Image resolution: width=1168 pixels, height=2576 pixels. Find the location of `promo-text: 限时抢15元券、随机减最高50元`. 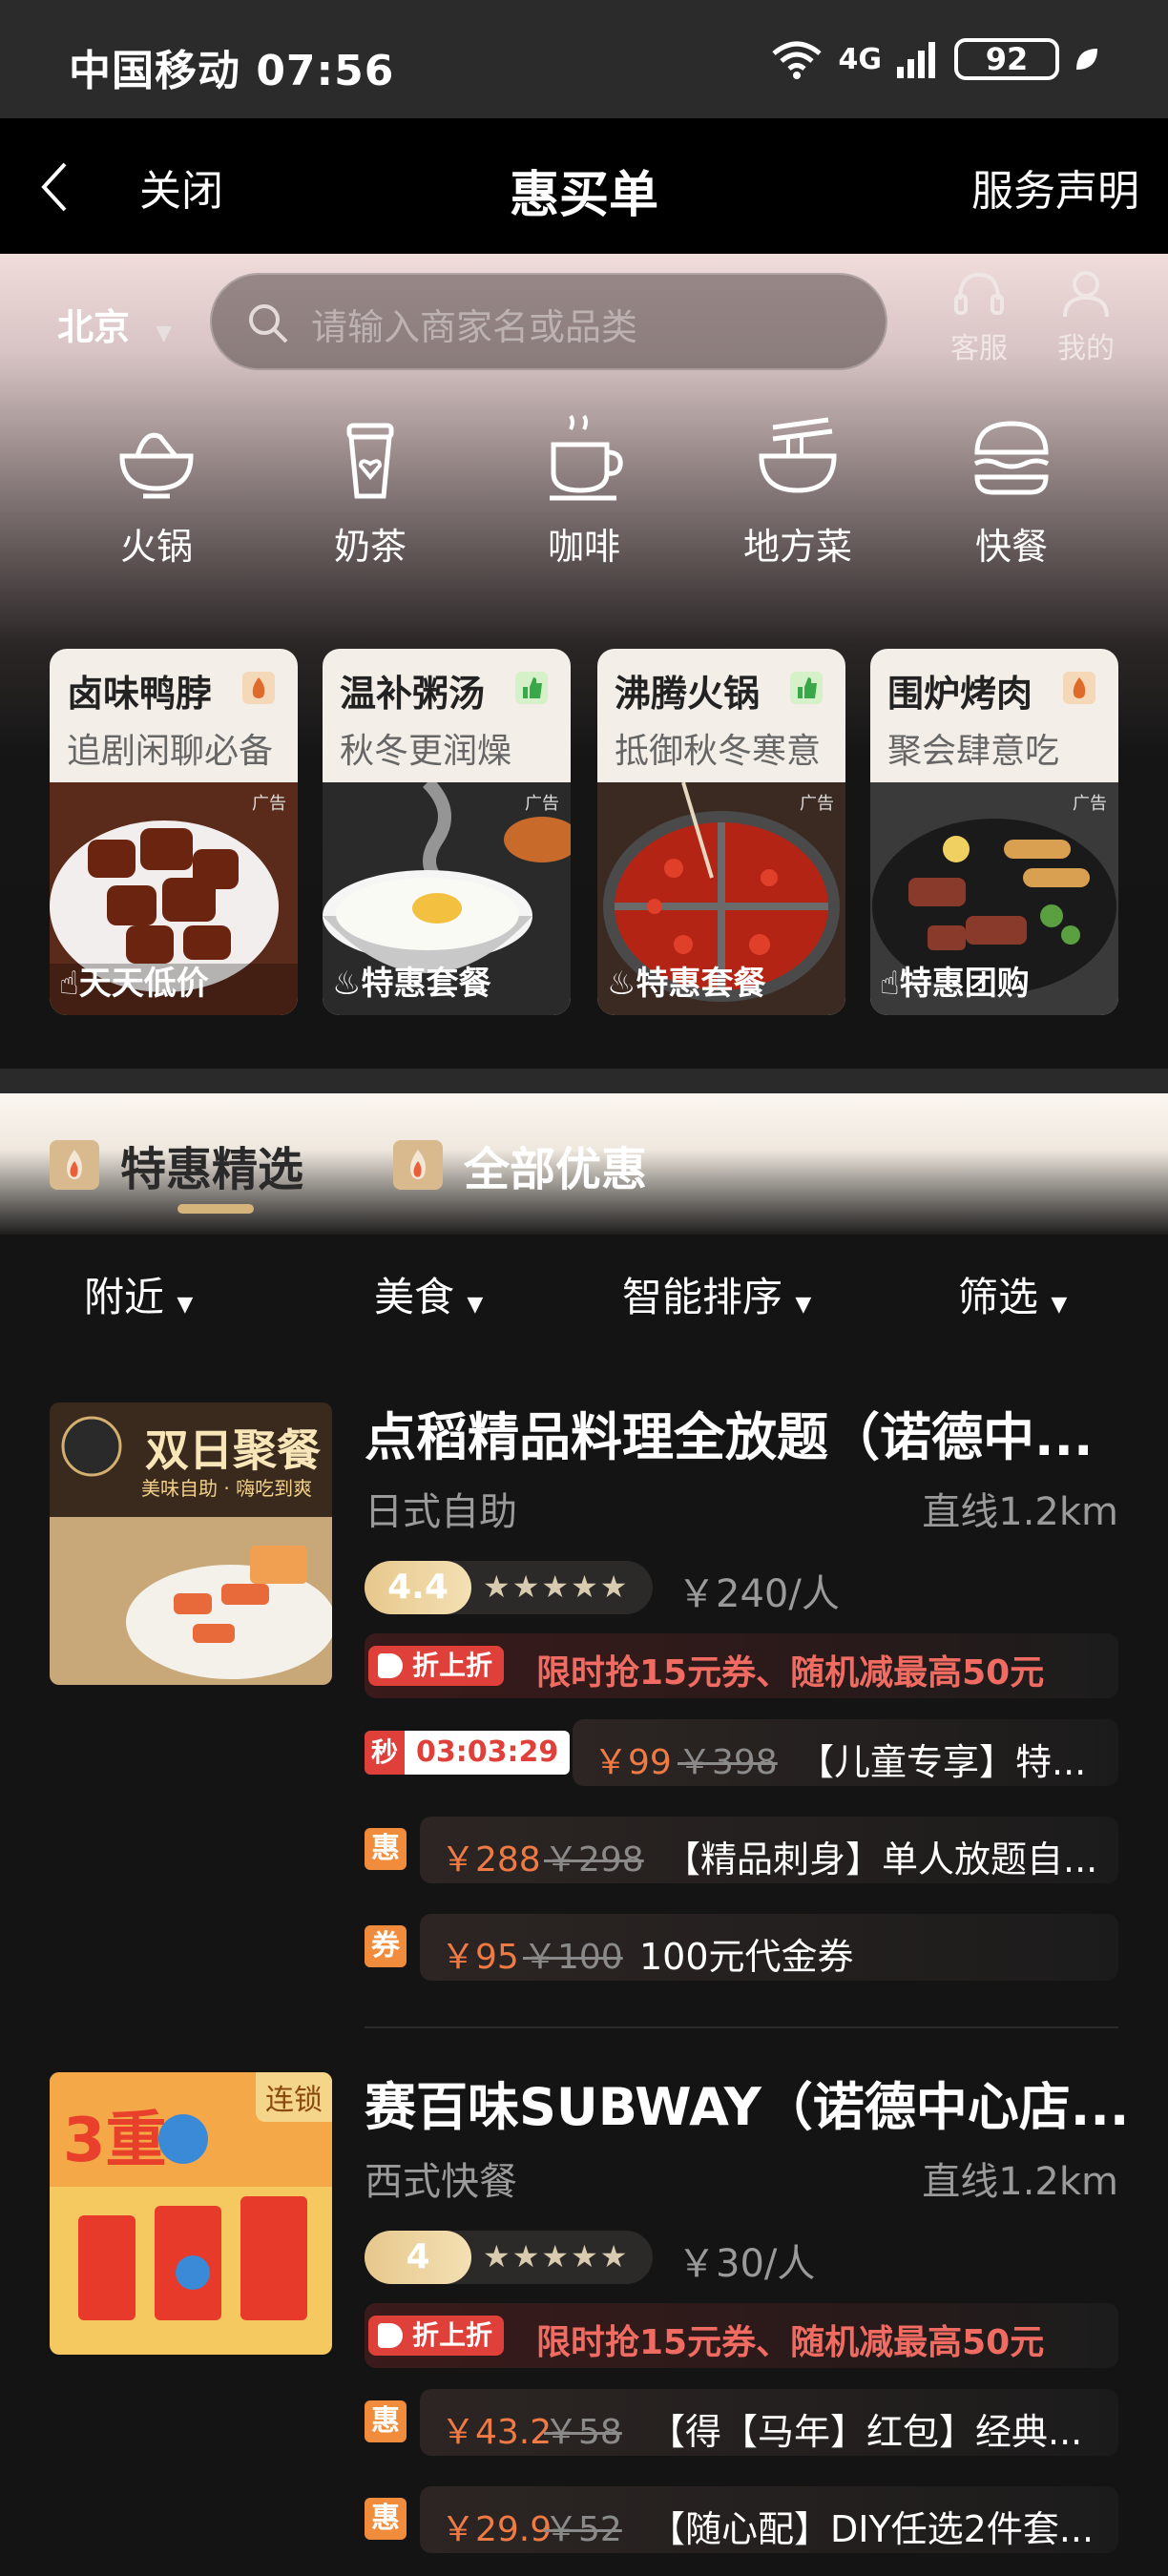

promo-text: 限时抢15元券、随机减最高50元 is located at coordinates (790, 1673).